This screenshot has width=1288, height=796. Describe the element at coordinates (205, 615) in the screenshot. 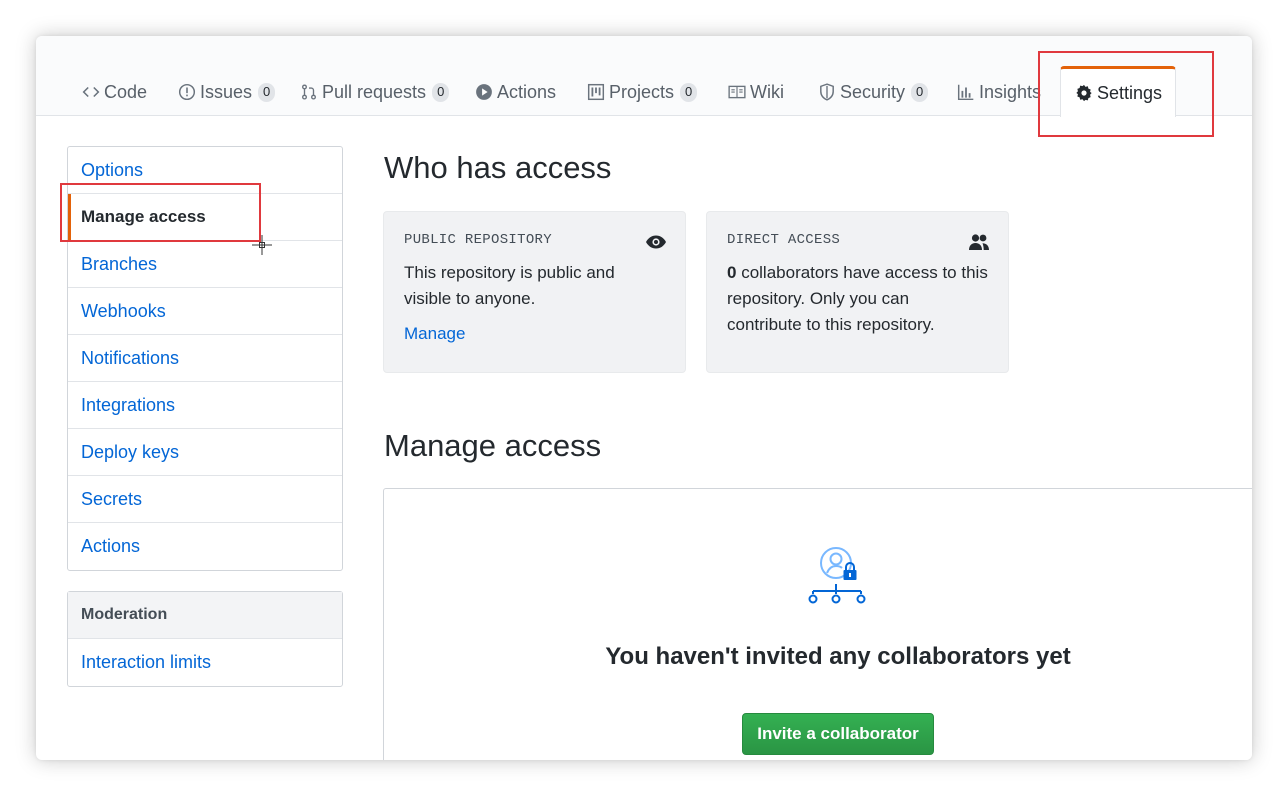

I see `moderation-heading: Moderation` at that location.